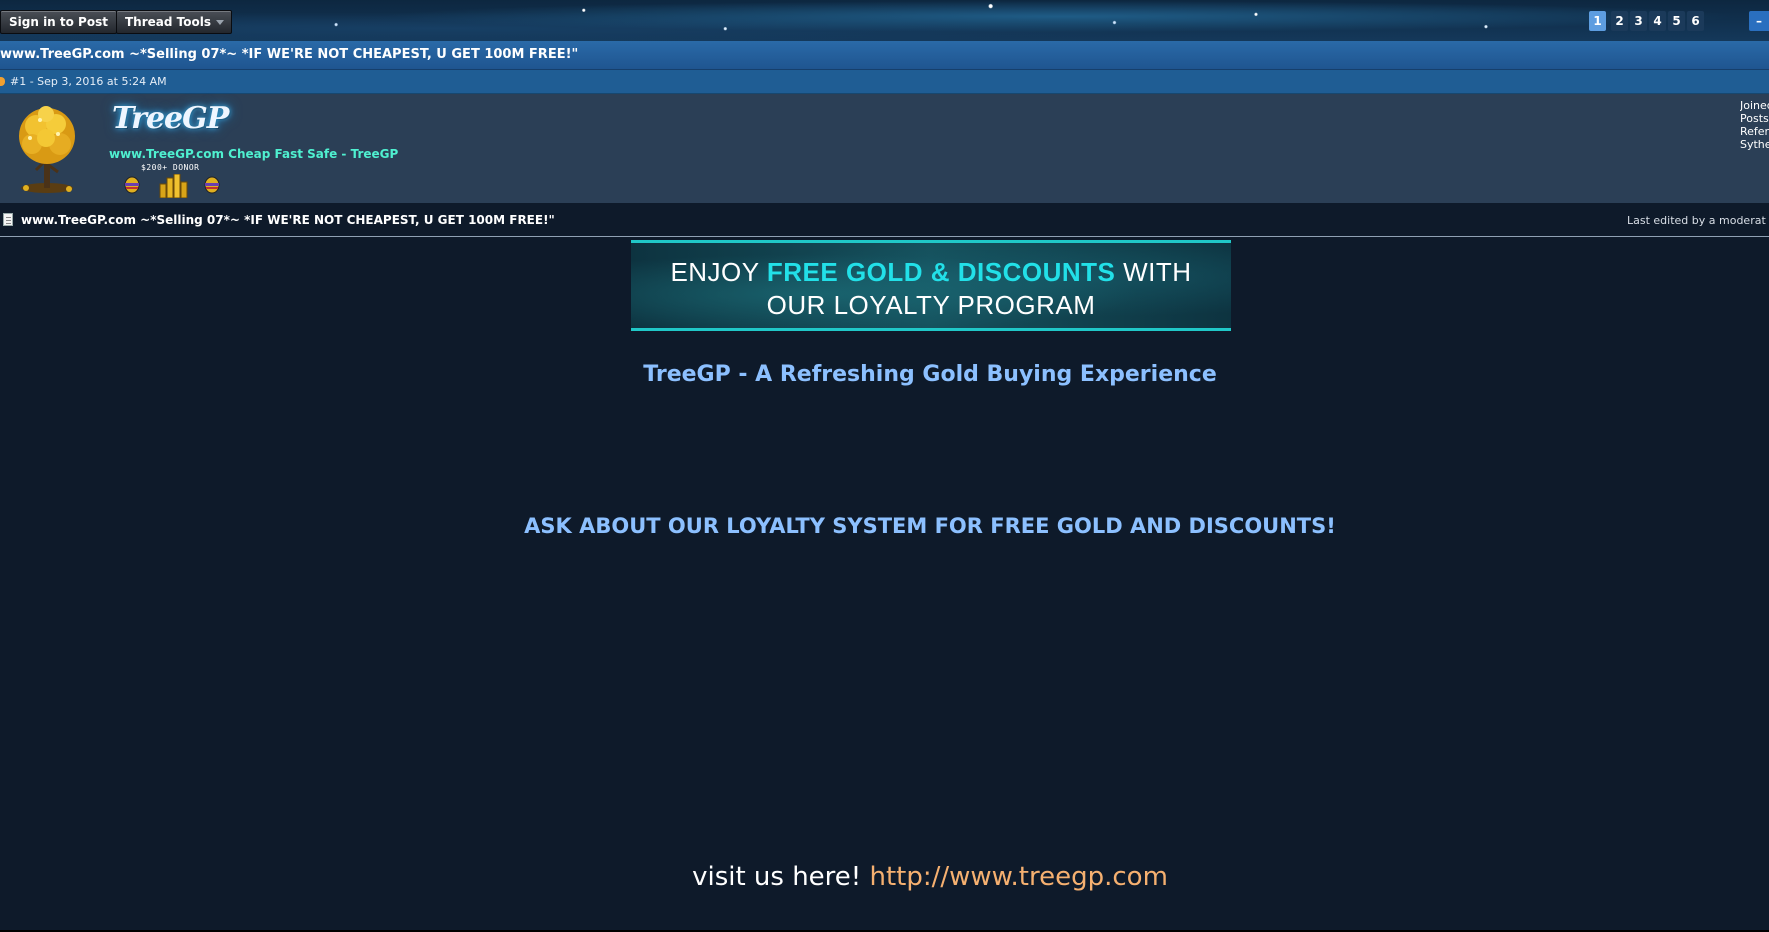 This screenshot has height=932, width=1769. I want to click on post-permalink: #1 - Sep 3, 2016 at 5:24 AM, so click(88, 81).